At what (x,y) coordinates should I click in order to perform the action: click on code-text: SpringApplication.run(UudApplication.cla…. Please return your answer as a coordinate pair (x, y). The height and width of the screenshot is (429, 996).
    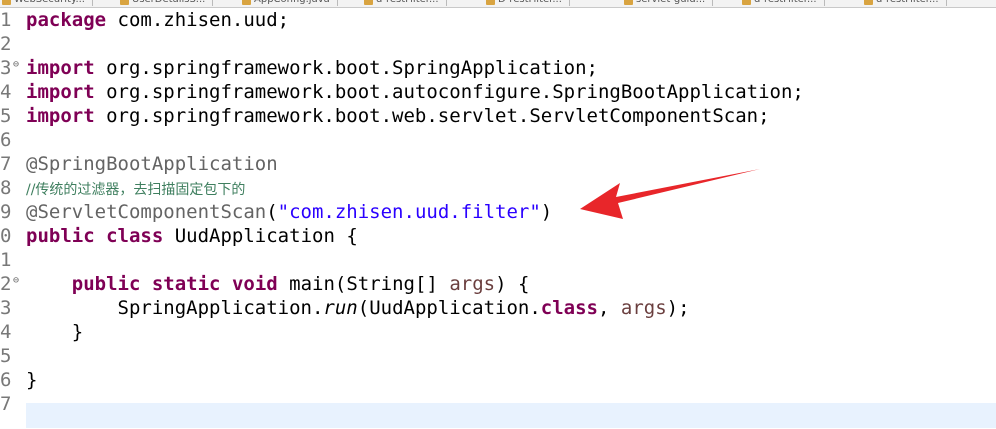
    Looking at the image, I should click on (358, 308).